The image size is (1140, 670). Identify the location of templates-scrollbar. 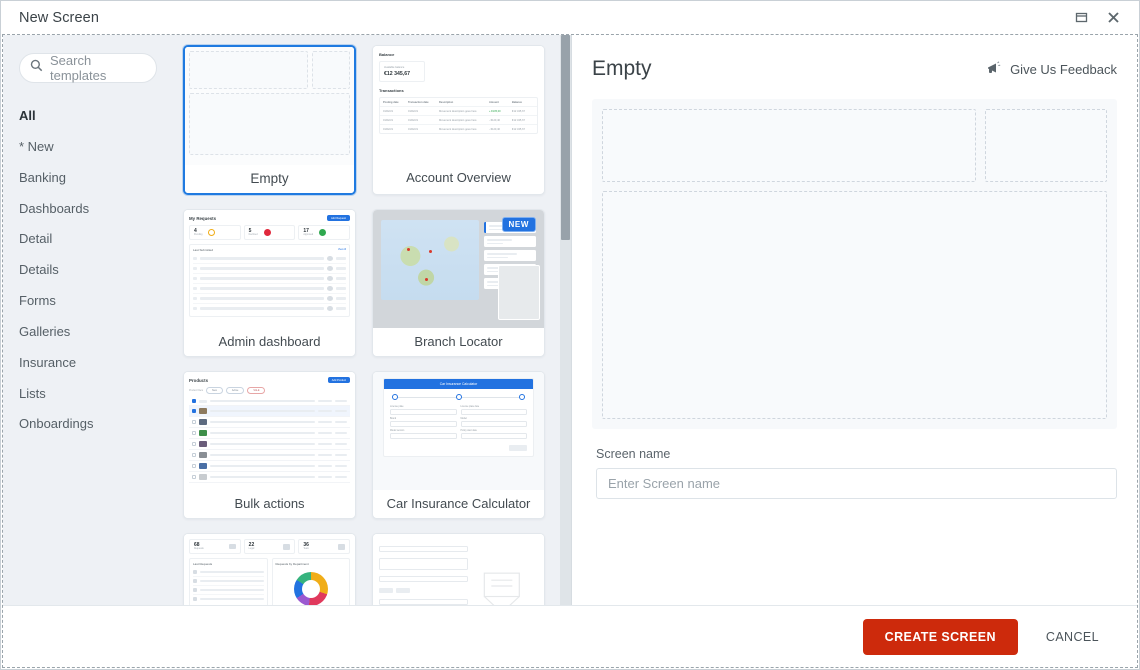
(565, 320).